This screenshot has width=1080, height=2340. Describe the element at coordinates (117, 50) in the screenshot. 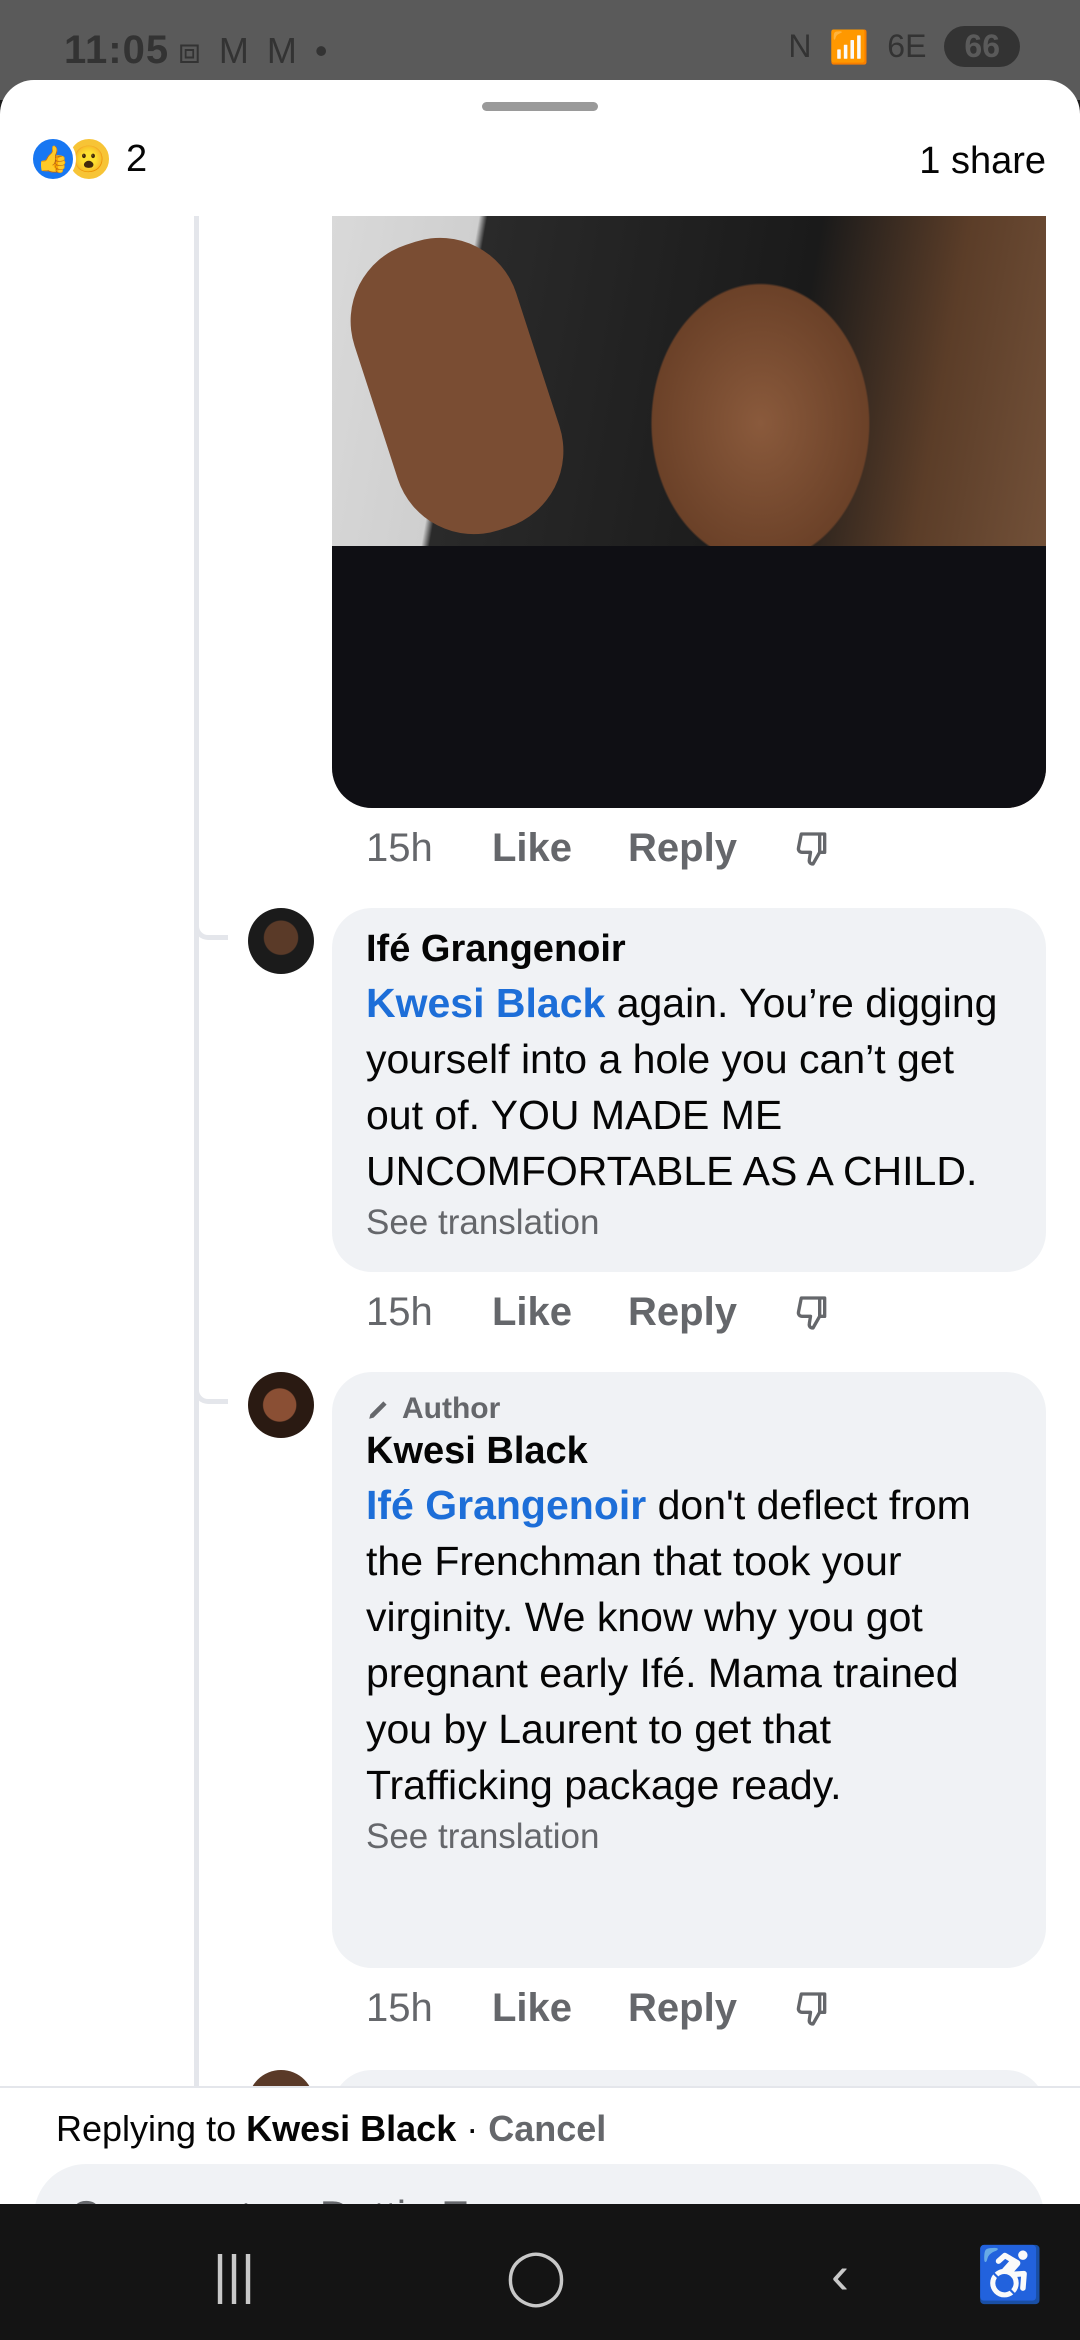

I see `status-time: 11:05` at that location.